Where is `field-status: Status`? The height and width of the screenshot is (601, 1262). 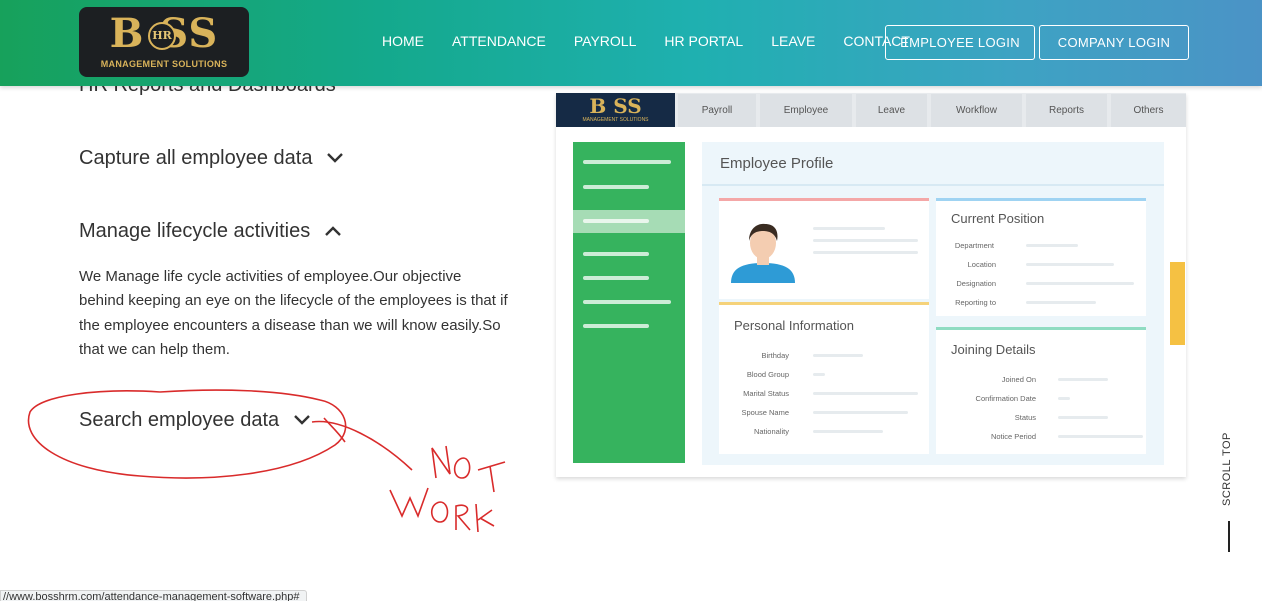 field-status: Status is located at coordinates (1025, 417).